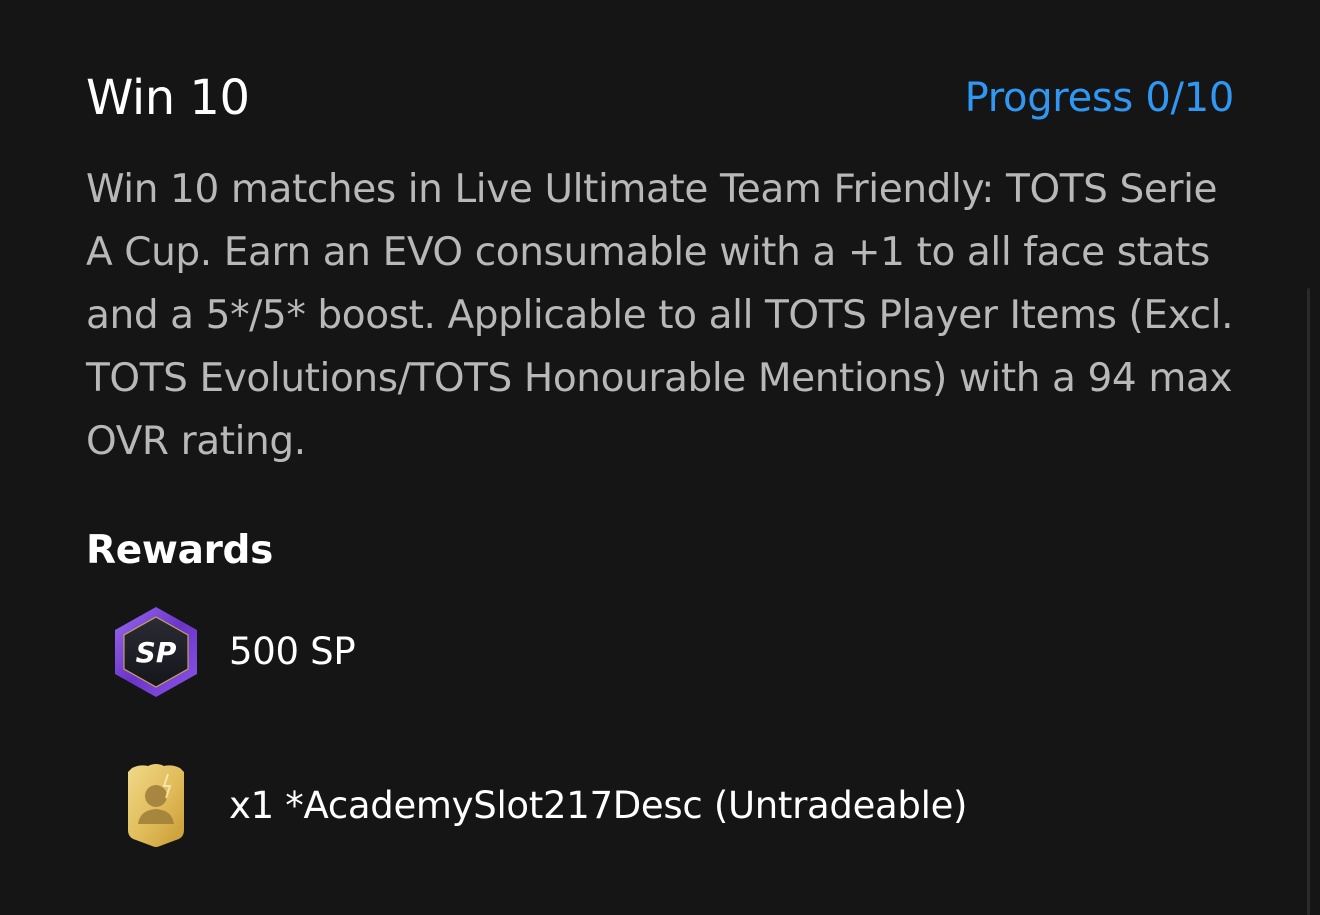  Describe the element at coordinates (156, 806) in the screenshot. I see `player-item-card-icon` at that location.